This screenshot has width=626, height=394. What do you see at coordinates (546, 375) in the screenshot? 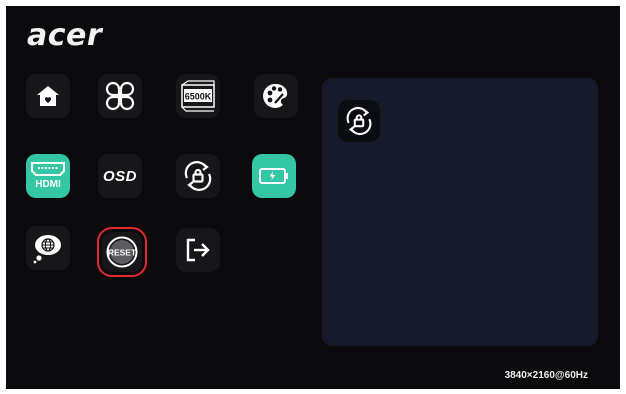
I see `resolution-readout: 3840×2160@60Hz` at bounding box center [546, 375].